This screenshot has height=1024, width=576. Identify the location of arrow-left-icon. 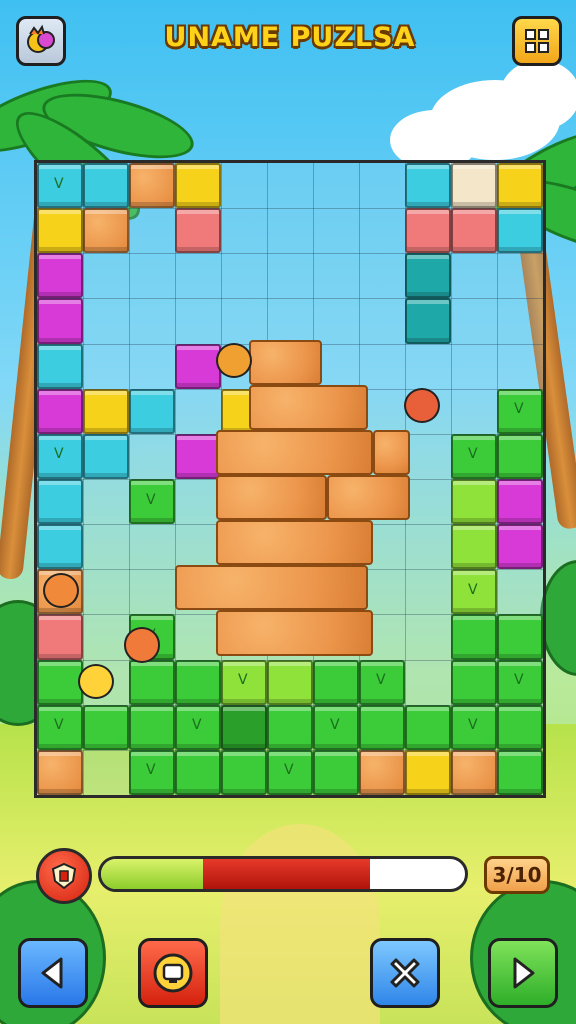
(52, 973).